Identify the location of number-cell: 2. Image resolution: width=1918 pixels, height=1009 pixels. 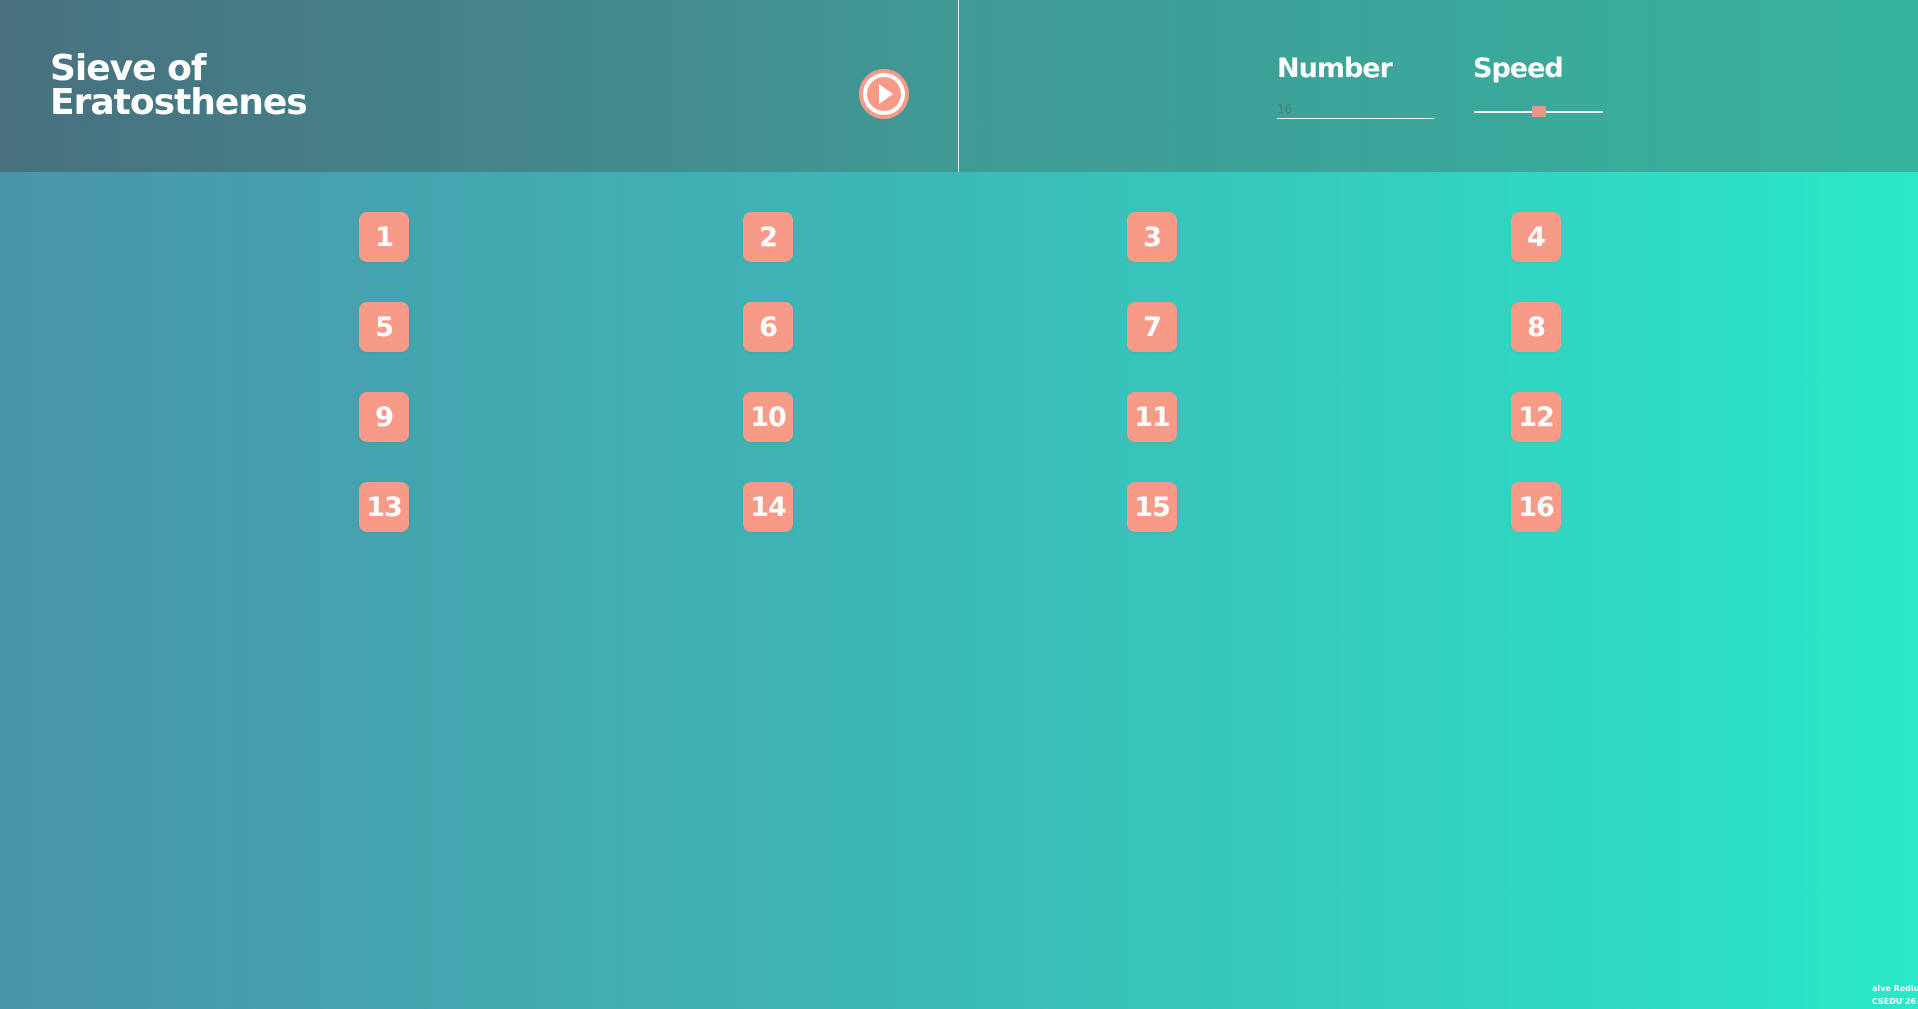
(768, 237).